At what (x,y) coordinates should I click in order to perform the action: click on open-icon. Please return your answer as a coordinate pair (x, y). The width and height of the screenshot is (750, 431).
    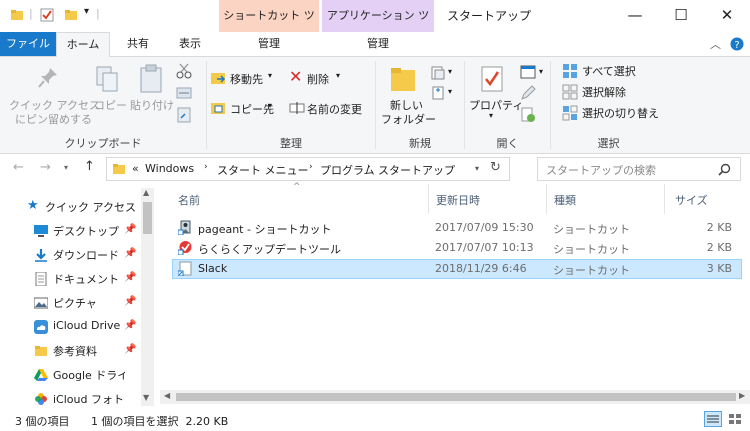
    Looking at the image, I should click on (528, 72).